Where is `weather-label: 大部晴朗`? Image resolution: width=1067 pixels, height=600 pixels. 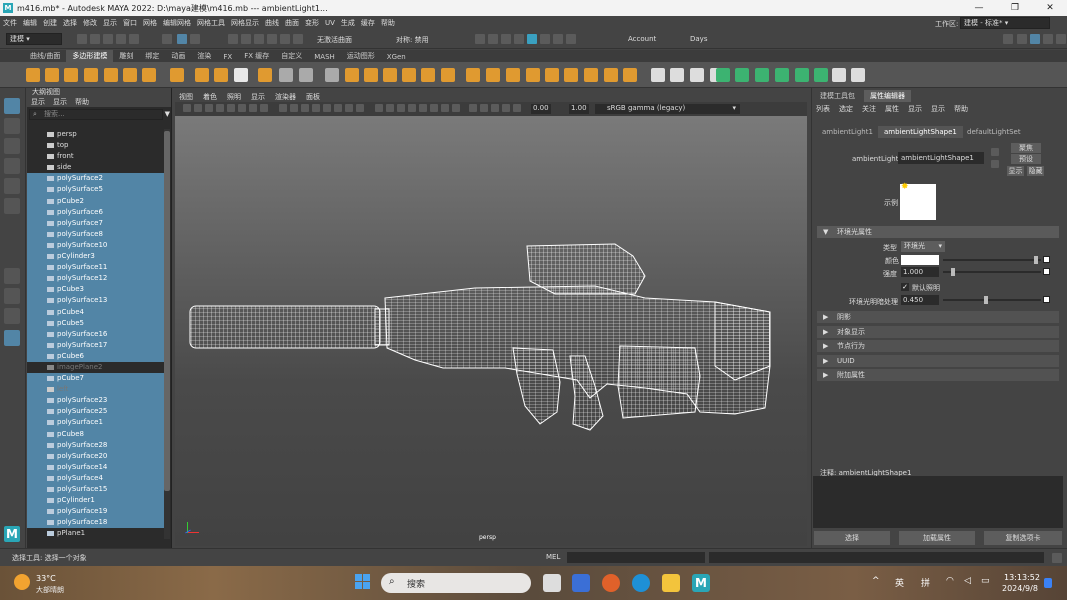 weather-label: 大部晴朗 is located at coordinates (50, 590).